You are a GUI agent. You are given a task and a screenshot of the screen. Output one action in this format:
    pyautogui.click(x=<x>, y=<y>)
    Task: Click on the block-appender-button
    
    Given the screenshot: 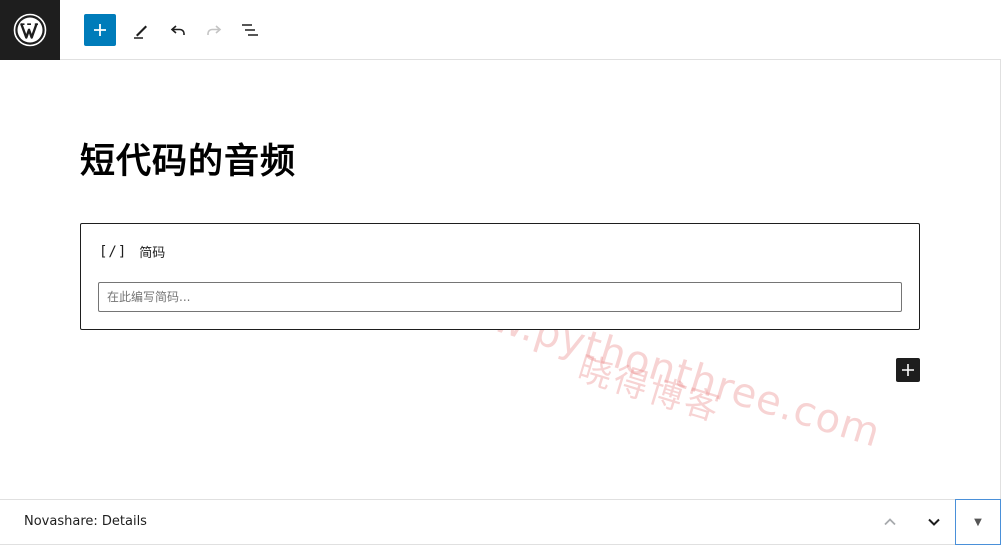 What is the action you would take?
    pyautogui.click(x=908, y=370)
    